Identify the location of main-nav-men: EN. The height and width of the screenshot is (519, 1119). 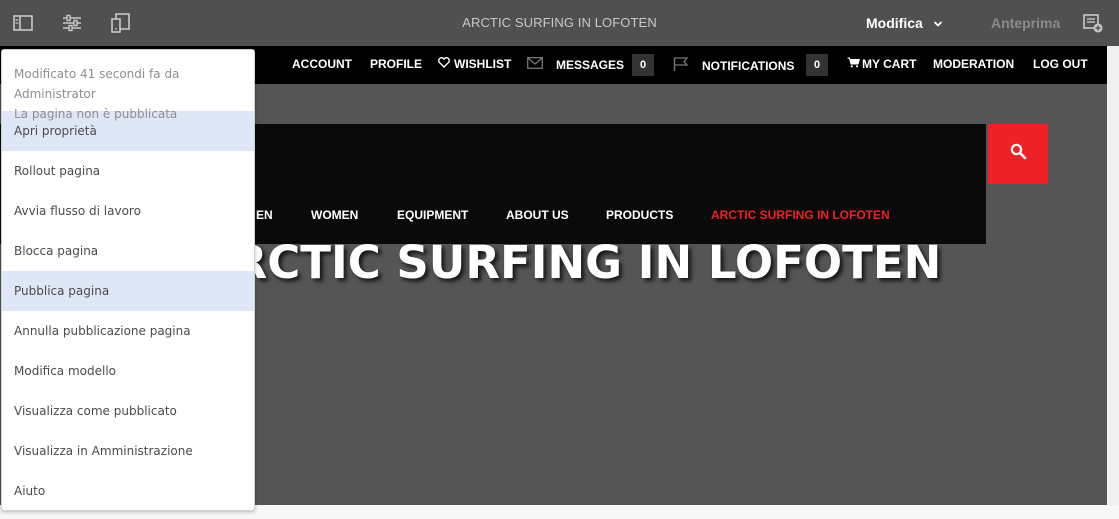
(264, 215).